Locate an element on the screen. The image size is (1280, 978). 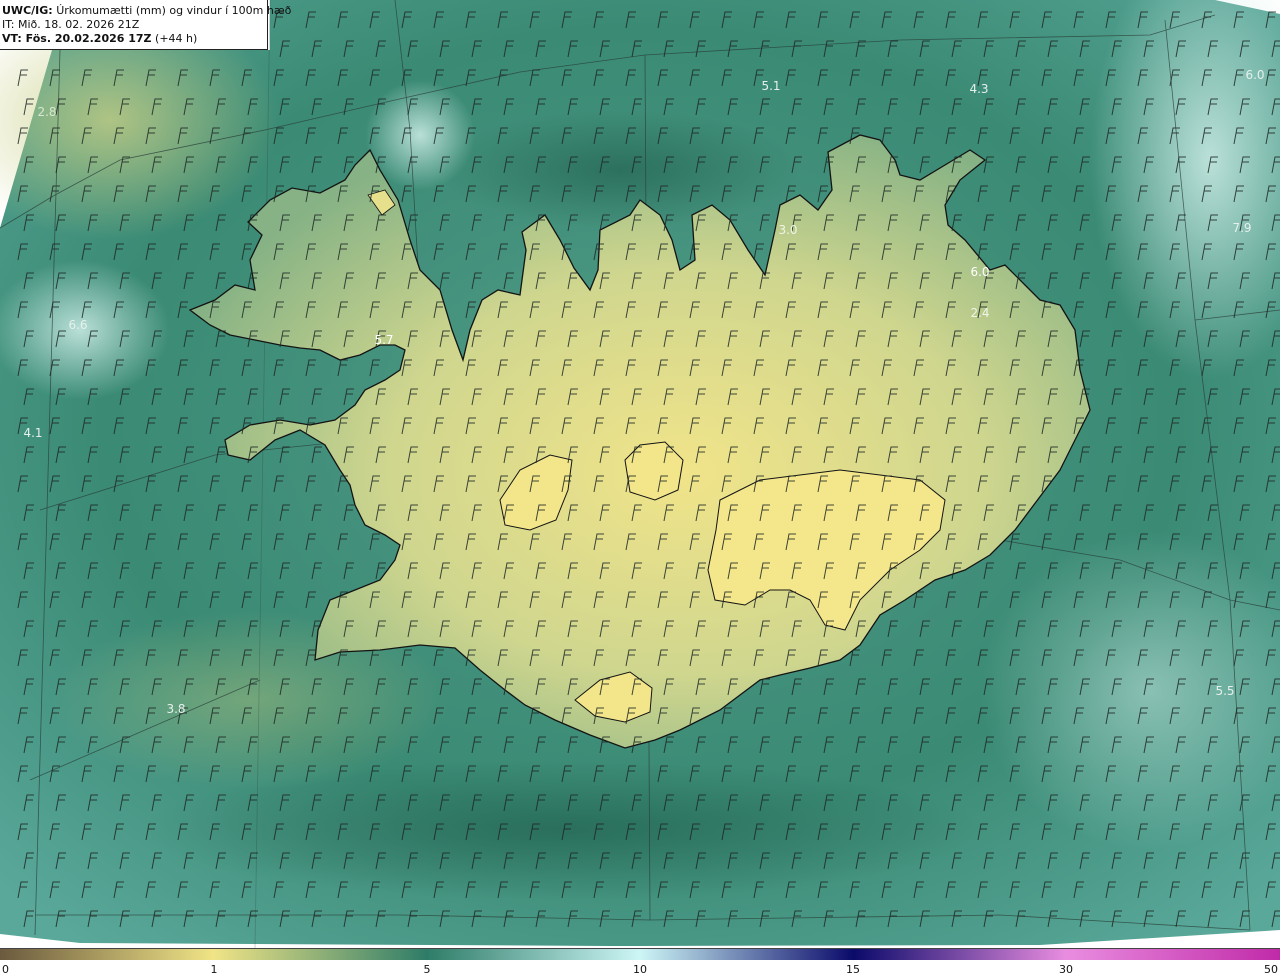
colorbar-labels: 0 1 5 10 15 30 50 is located at coordinates (640, 969).